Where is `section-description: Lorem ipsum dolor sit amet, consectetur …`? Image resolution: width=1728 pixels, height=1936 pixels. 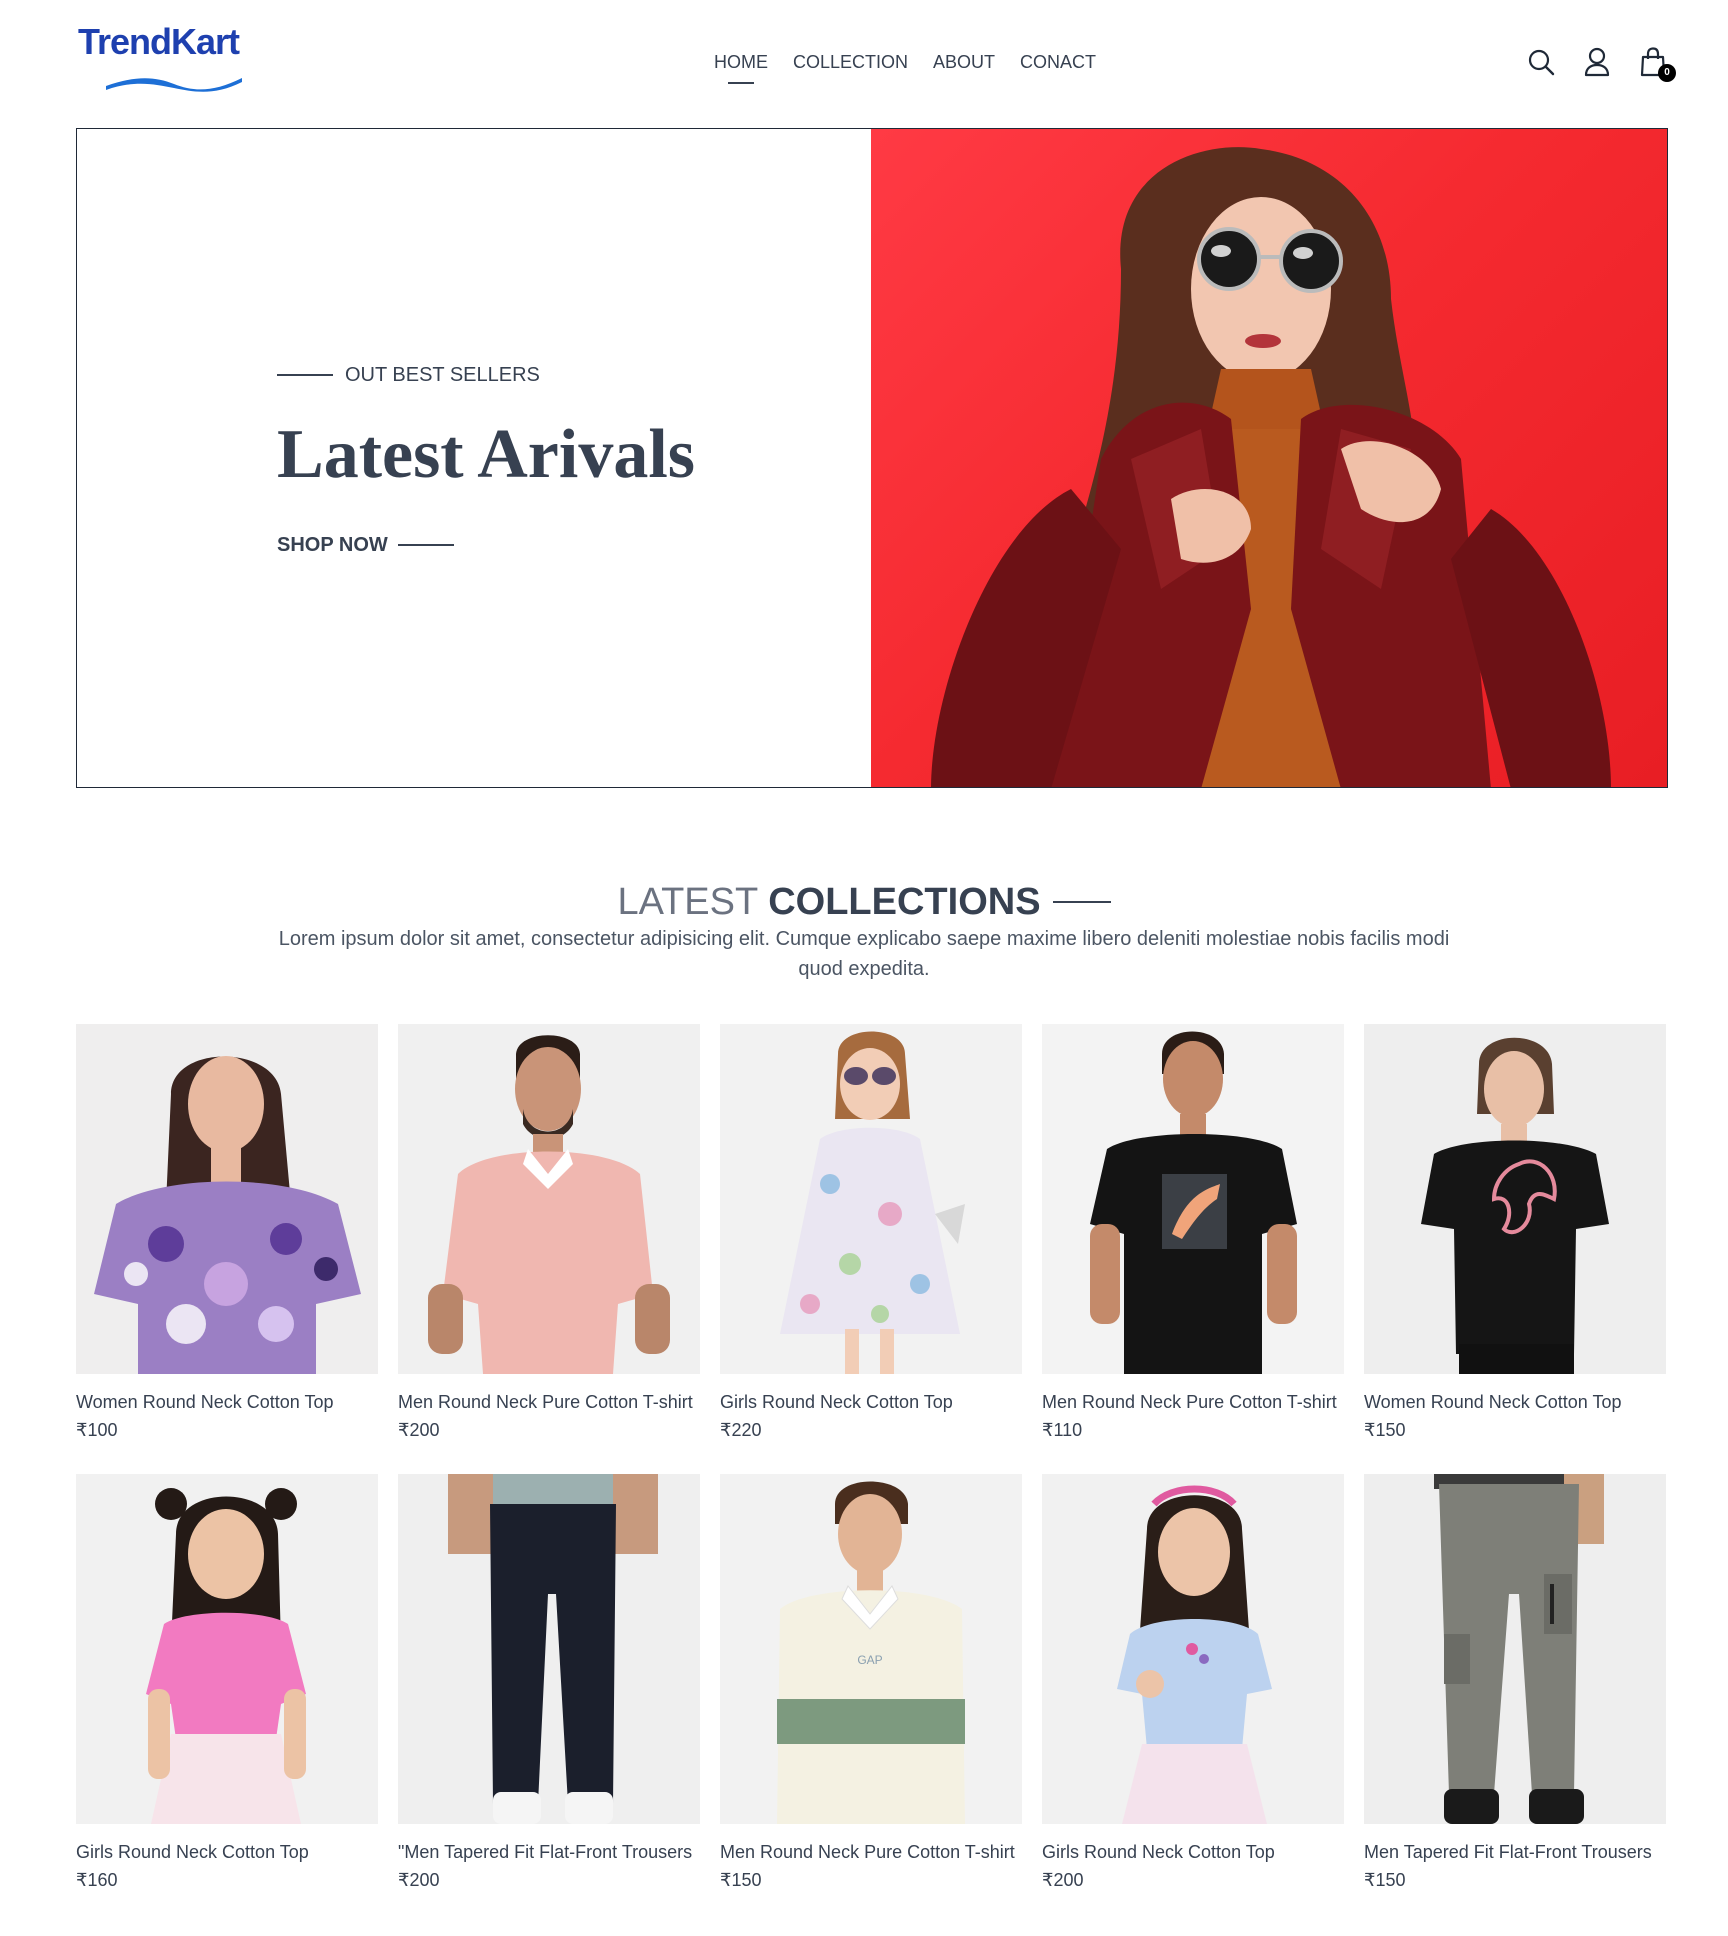 section-description: Lorem ipsum dolor sit amet, consectetur … is located at coordinates (864, 954).